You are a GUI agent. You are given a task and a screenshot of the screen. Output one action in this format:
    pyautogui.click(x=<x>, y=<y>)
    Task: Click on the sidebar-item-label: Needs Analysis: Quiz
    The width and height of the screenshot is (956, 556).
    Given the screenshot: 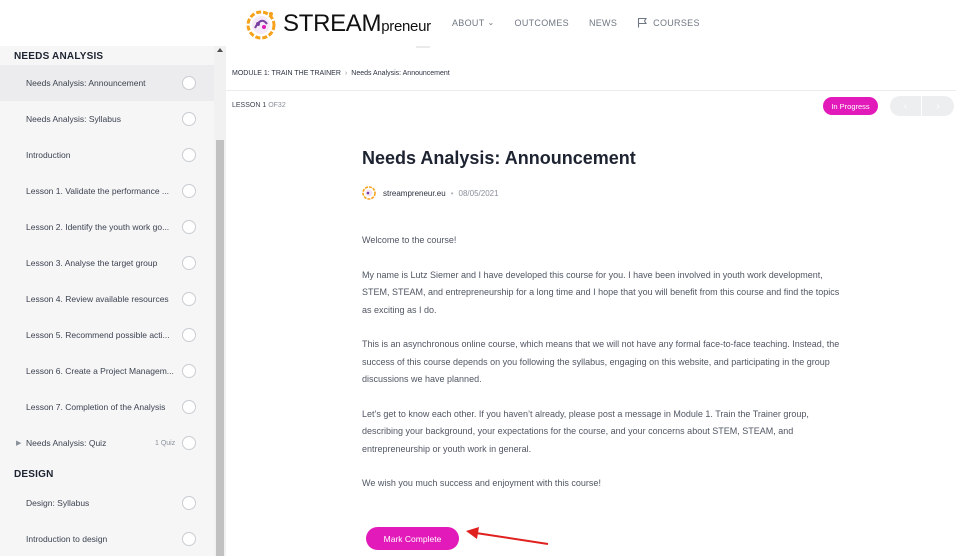 What is the action you would take?
    pyautogui.click(x=66, y=443)
    